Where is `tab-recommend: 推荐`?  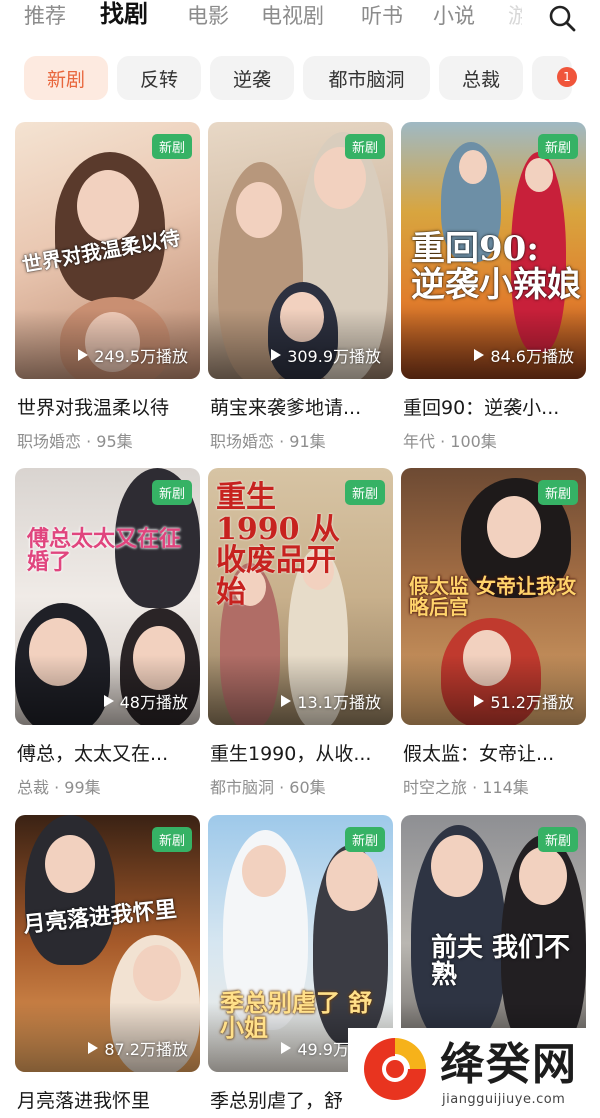 tab-recommend: 推荐 is located at coordinates (45, 16).